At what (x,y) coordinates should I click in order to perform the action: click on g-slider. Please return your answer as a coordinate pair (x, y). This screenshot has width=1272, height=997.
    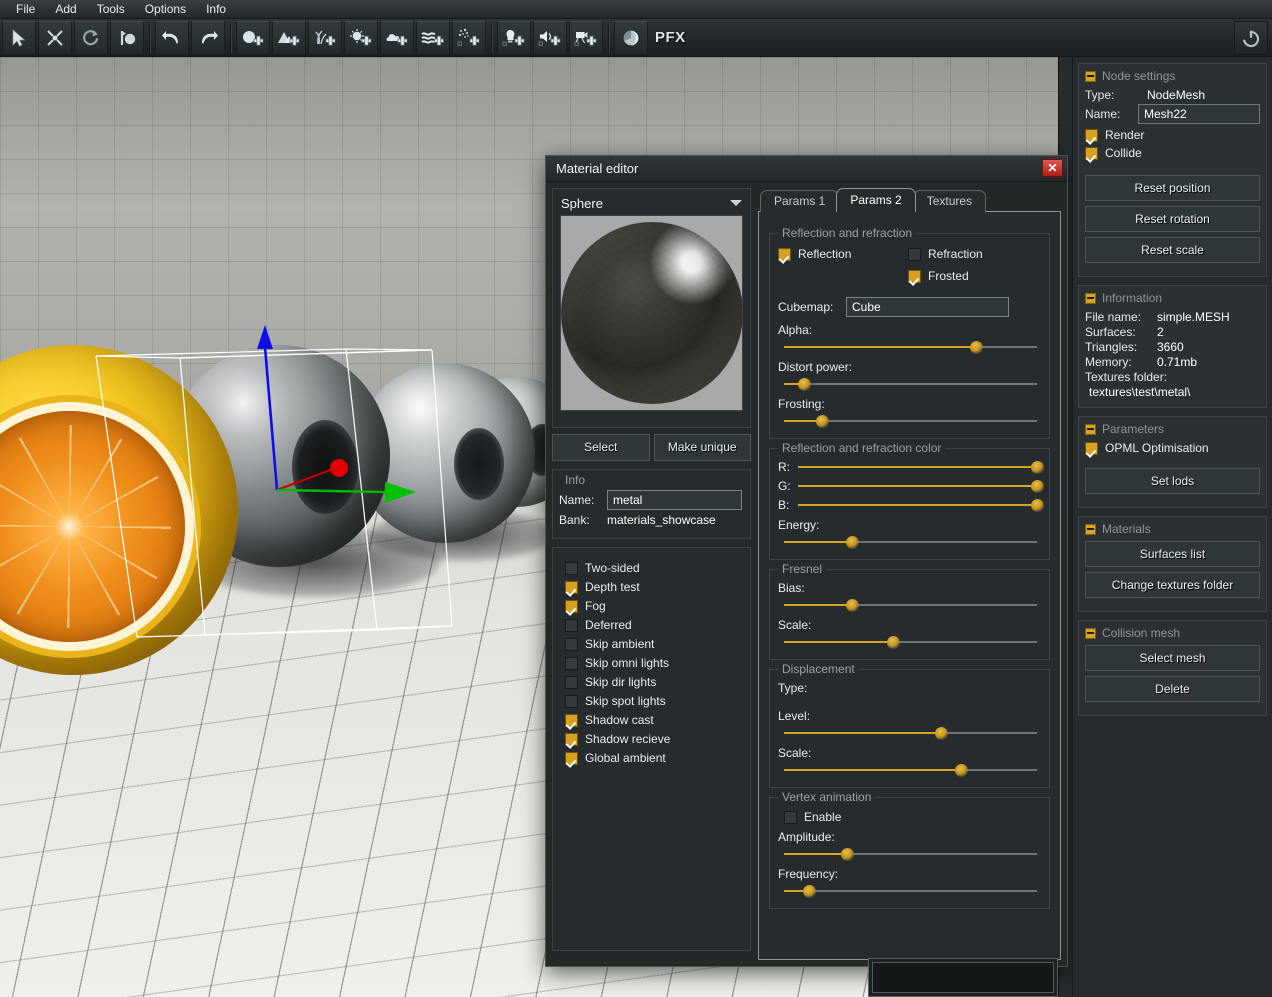
    Looking at the image, I should click on (921, 486).